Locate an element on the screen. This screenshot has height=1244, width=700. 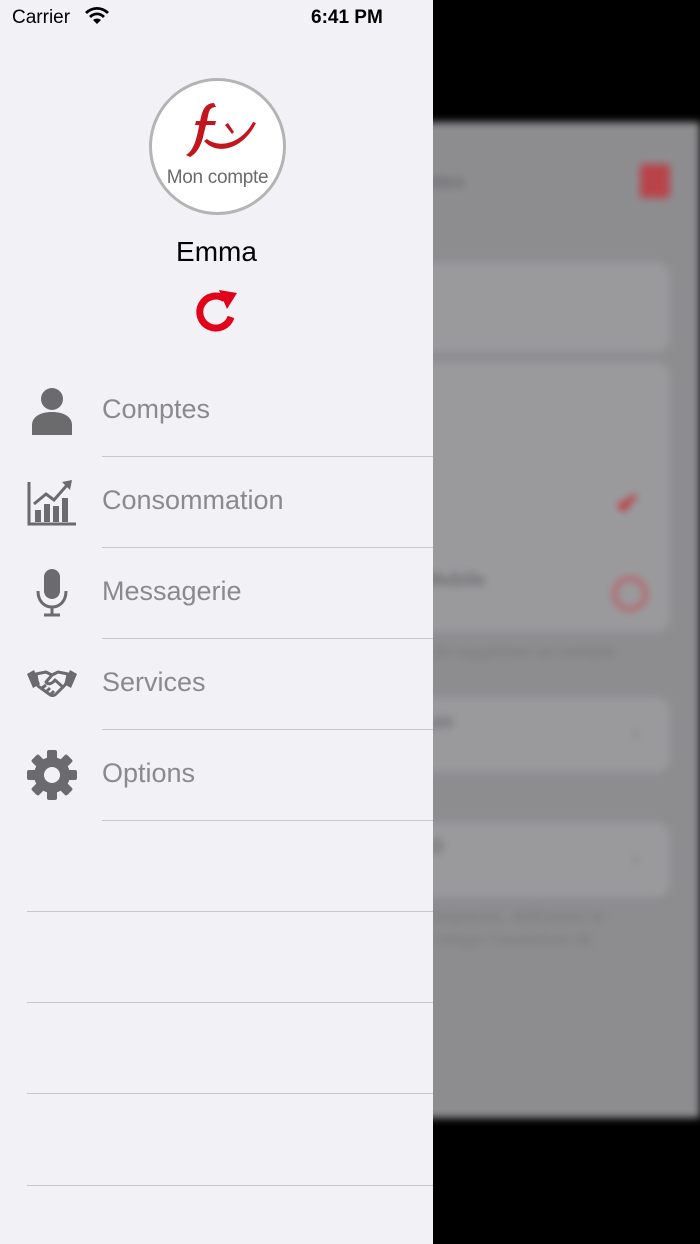
menu-separator is located at coordinates (267, 820).